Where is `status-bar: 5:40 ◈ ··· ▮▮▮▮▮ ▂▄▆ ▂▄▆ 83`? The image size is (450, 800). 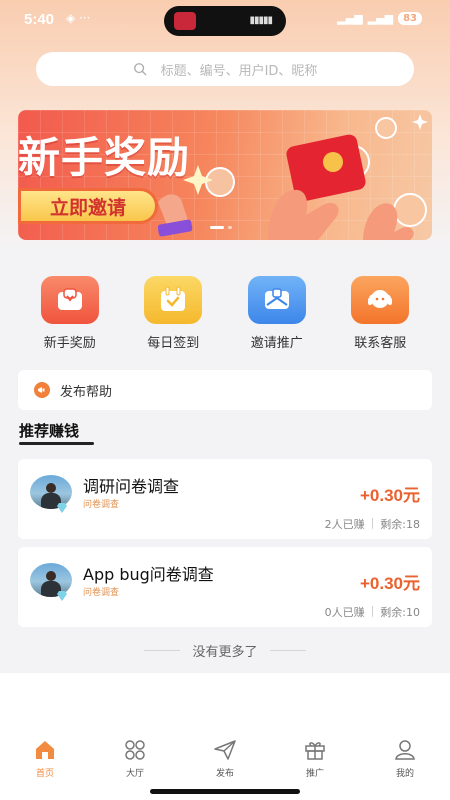 status-bar: 5:40 ◈ ··· ▮▮▮▮▮ ▂▄▆ ▂▄▆ 83 is located at coordinates (225, 20).